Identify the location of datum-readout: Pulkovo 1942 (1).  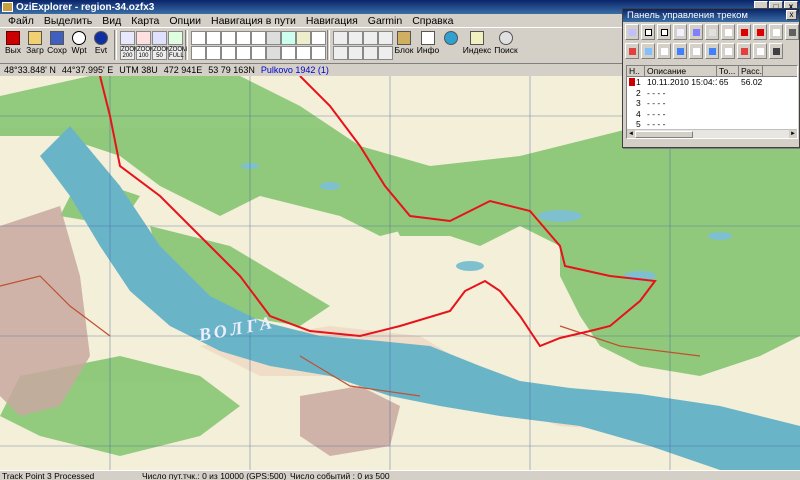
(295, 70).